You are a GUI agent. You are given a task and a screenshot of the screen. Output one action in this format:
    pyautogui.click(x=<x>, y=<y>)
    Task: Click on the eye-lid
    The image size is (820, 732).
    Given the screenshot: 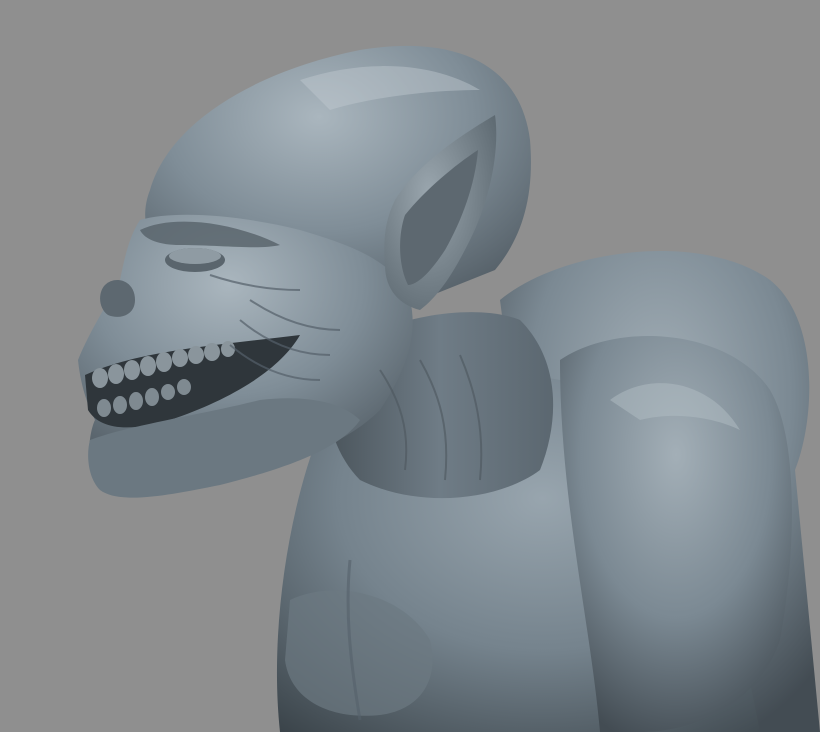 What is the action you would take?
    pyautogui.click(x=195, y=256)
    